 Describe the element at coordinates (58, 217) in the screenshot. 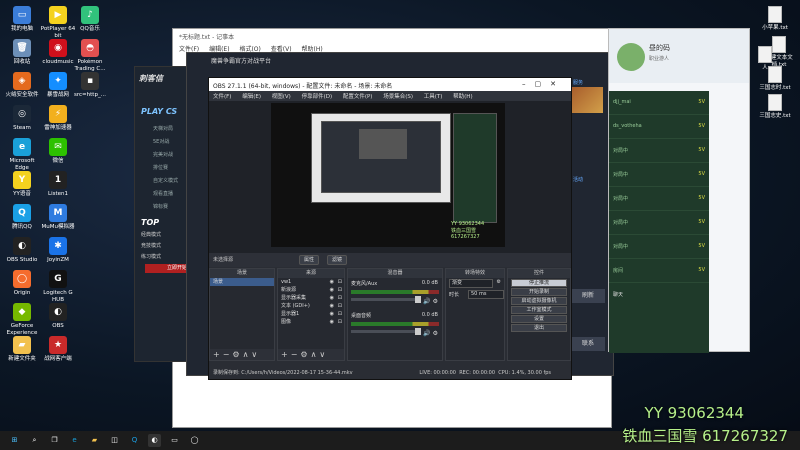

I see `desktop-icon: M MuMu模拟器` at that location.